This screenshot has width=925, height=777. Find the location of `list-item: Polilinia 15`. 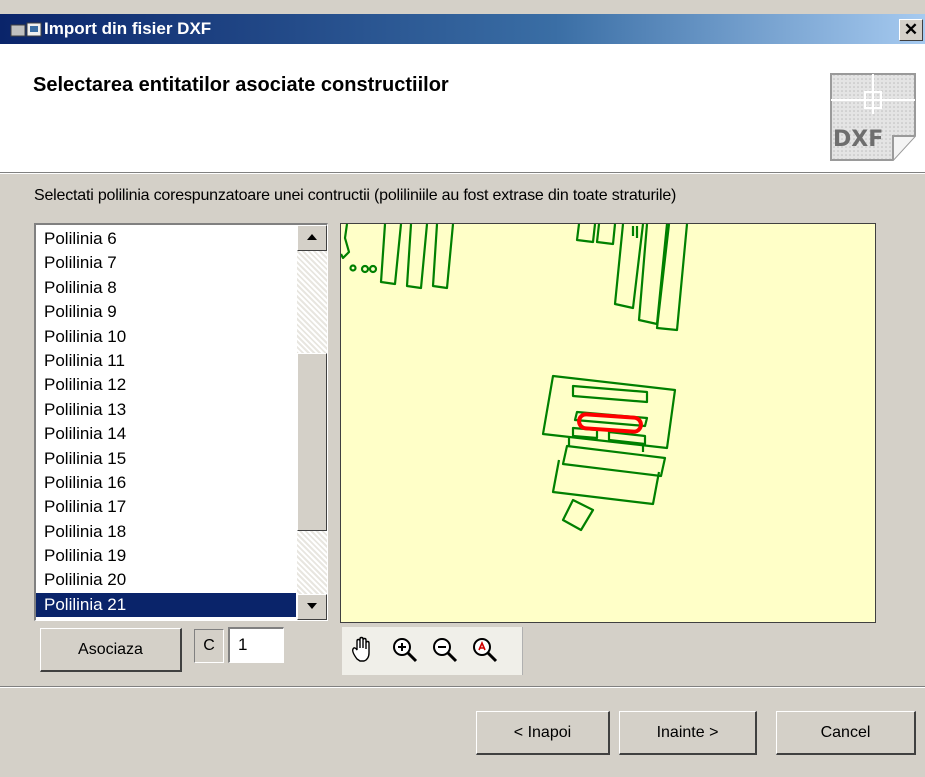

list-item: Polilinia 15 is located at coordinates (166, 459).